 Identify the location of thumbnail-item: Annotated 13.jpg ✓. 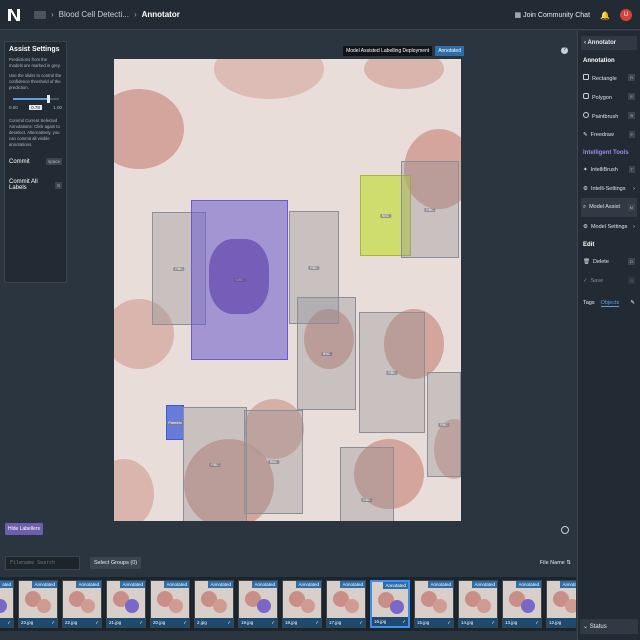
(522, 604).